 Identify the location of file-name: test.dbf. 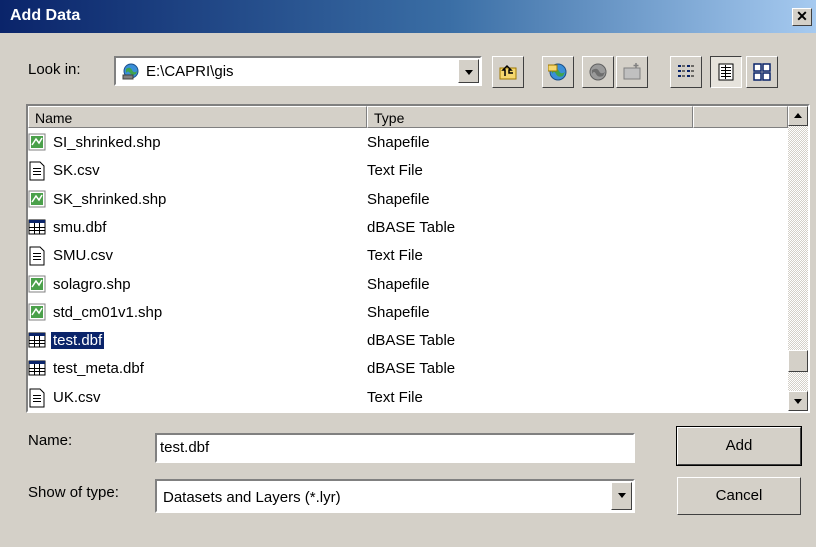
(77, 341).